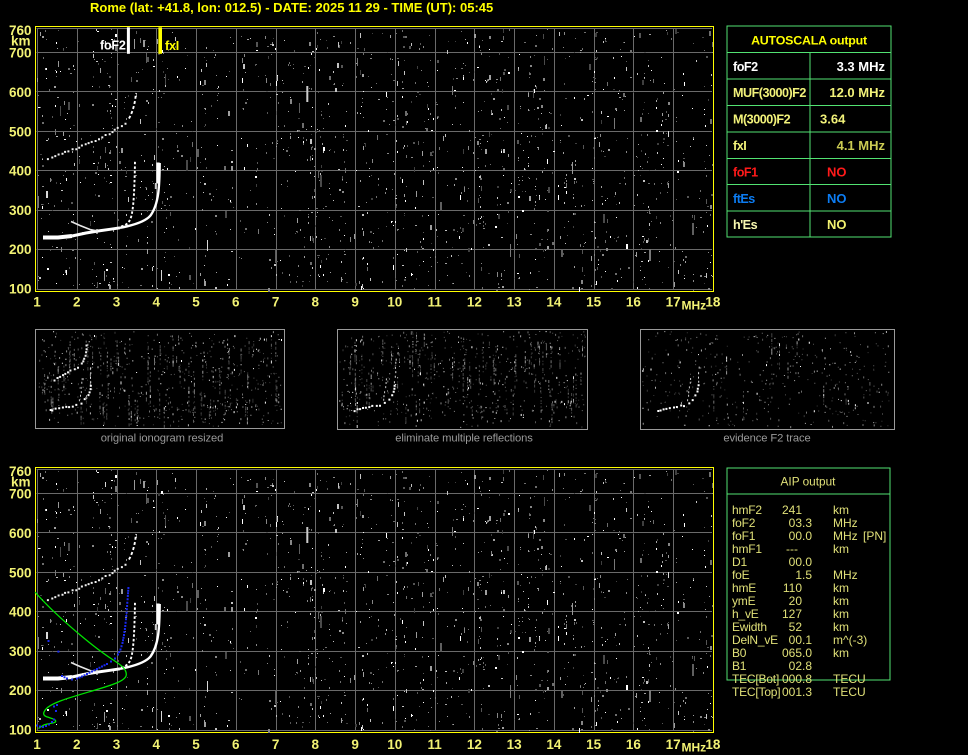 The image size is (968, 755). I want to click on svg-text: 8, so click(316, 744).